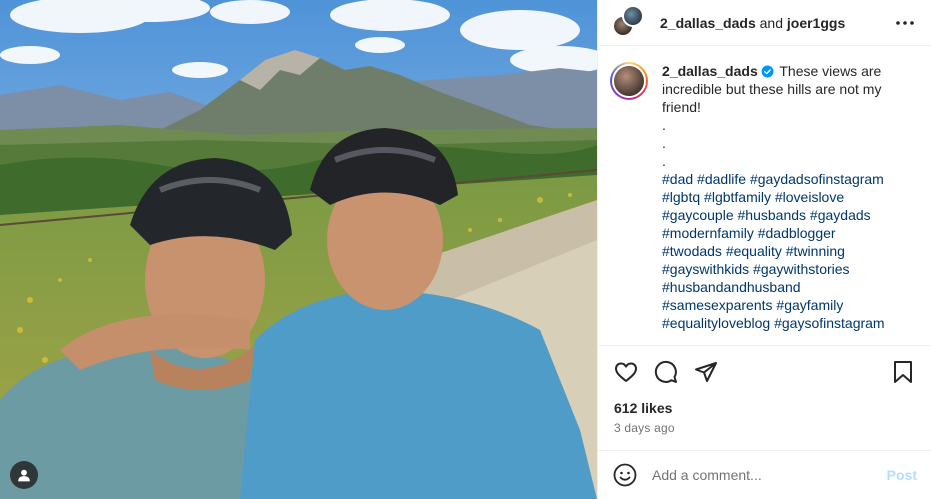 The height and width of the screenshot is (499, 931). Describe the element at coordinates (829, 323) in the screenshot. I see `hashtag-link: #gaysofinstagram` at that location.